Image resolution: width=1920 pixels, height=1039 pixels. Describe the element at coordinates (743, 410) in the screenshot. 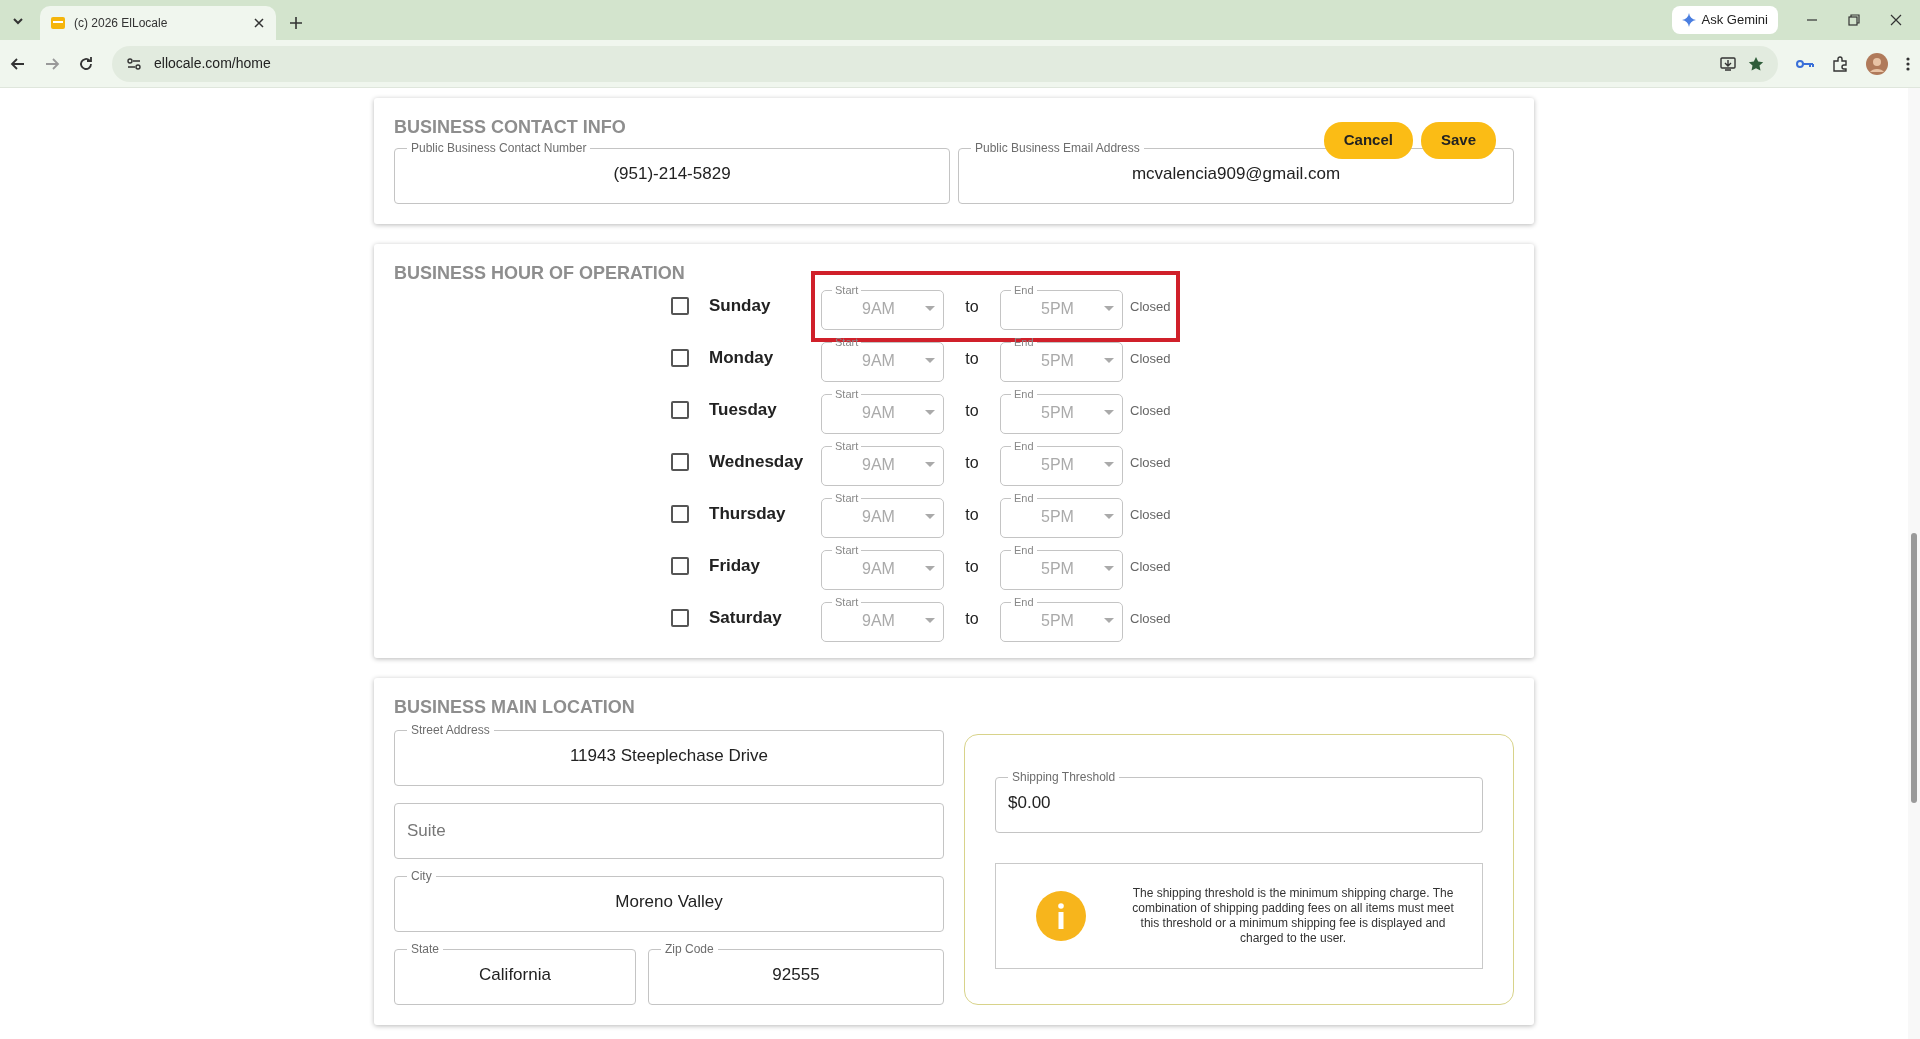

I see `day-label: Tuesday` at that location.